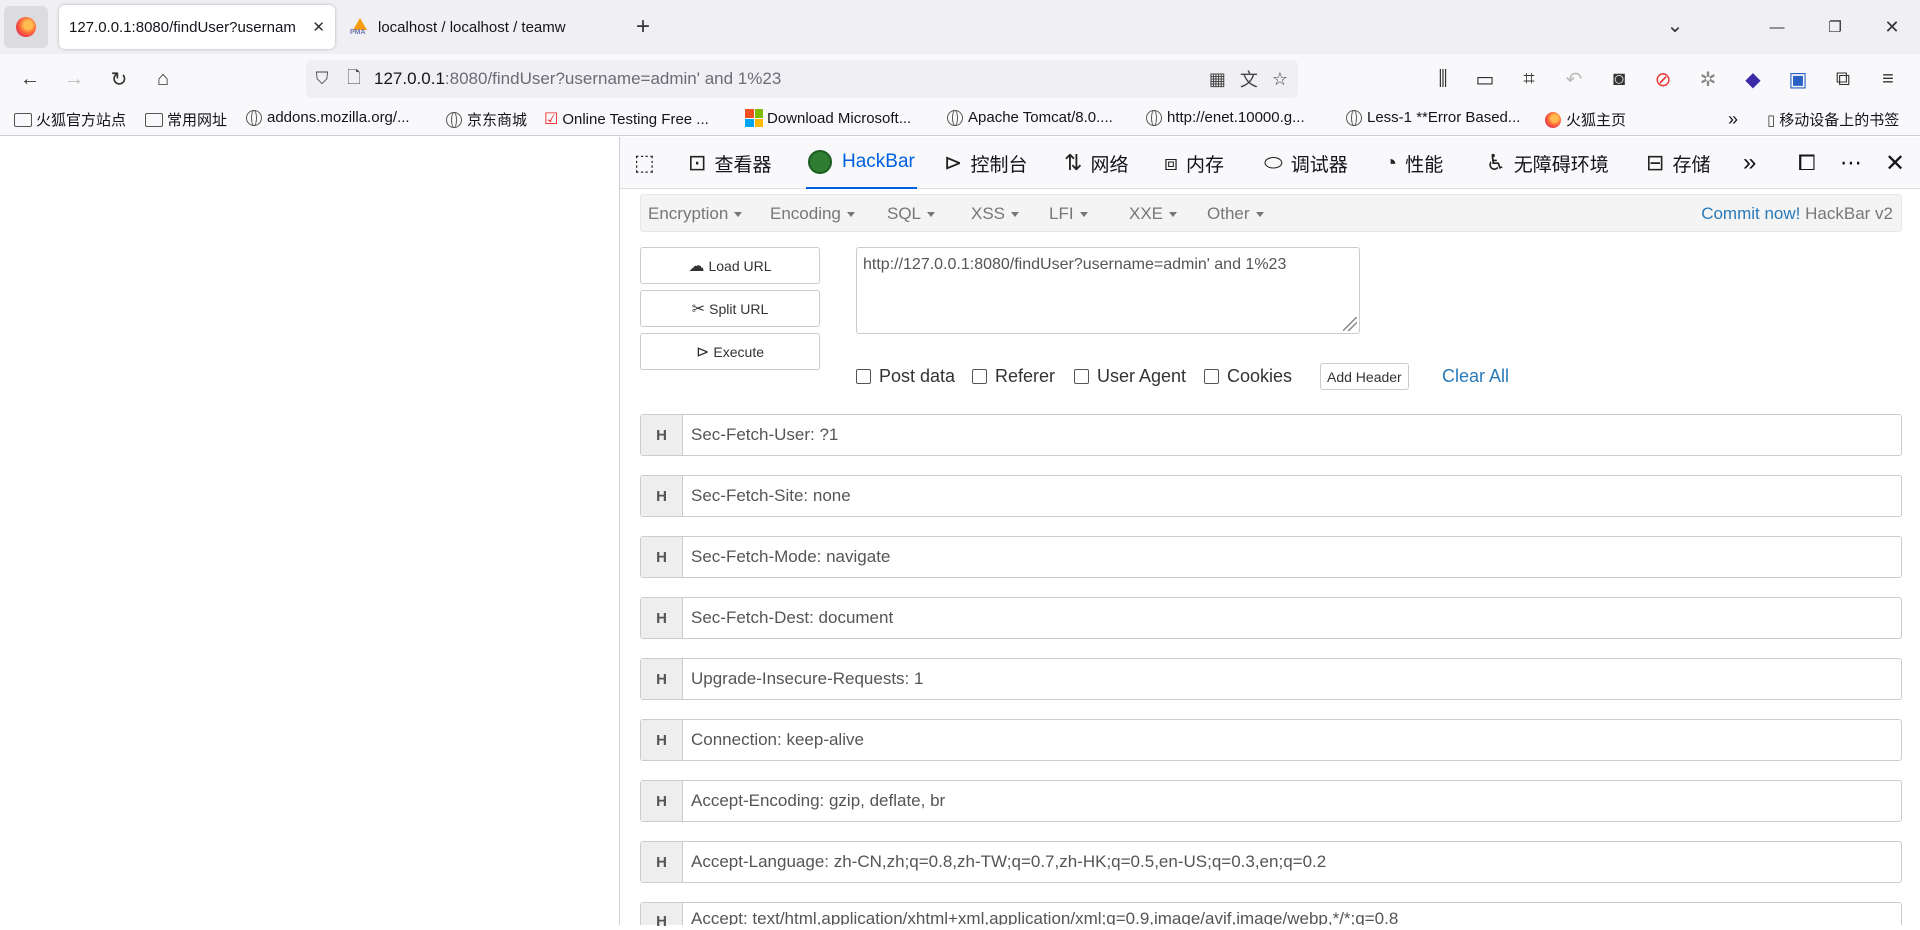 This screenshot has width=1920, height=930. Describe the element at coordinates (1733, 119) in the screenshot. I see `more-bookmarks-chevron-icon: »` at that location.